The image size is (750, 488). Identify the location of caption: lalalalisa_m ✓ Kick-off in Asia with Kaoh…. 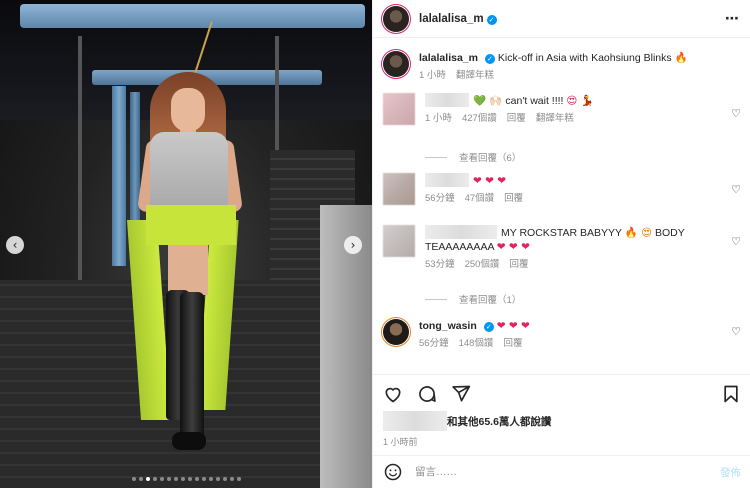
(580, 67).